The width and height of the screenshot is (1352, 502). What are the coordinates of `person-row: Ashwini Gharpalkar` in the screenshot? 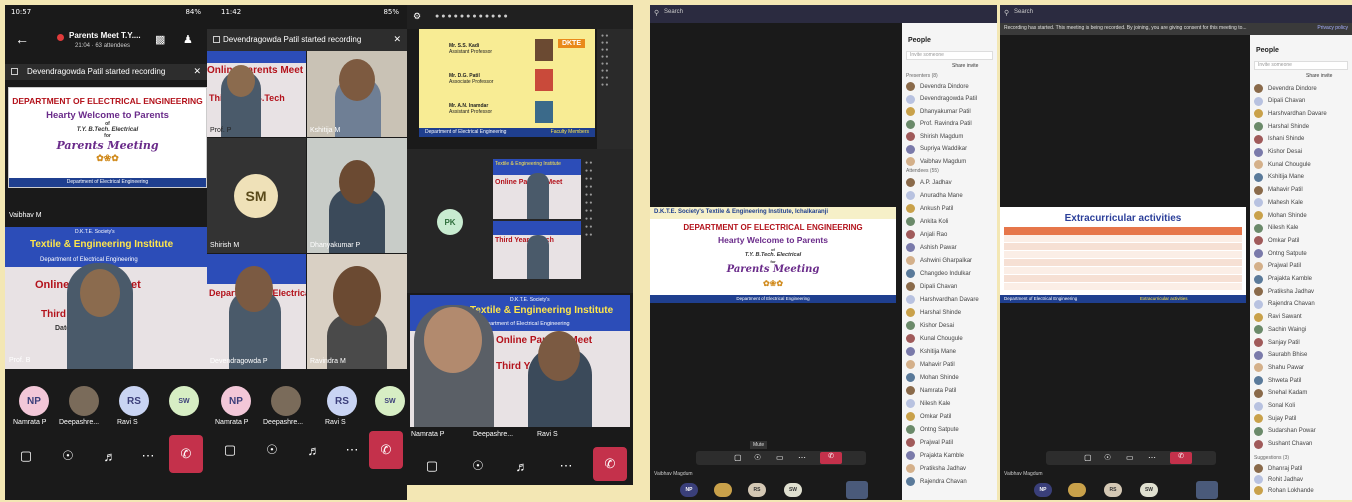 It's located at (949, 260).